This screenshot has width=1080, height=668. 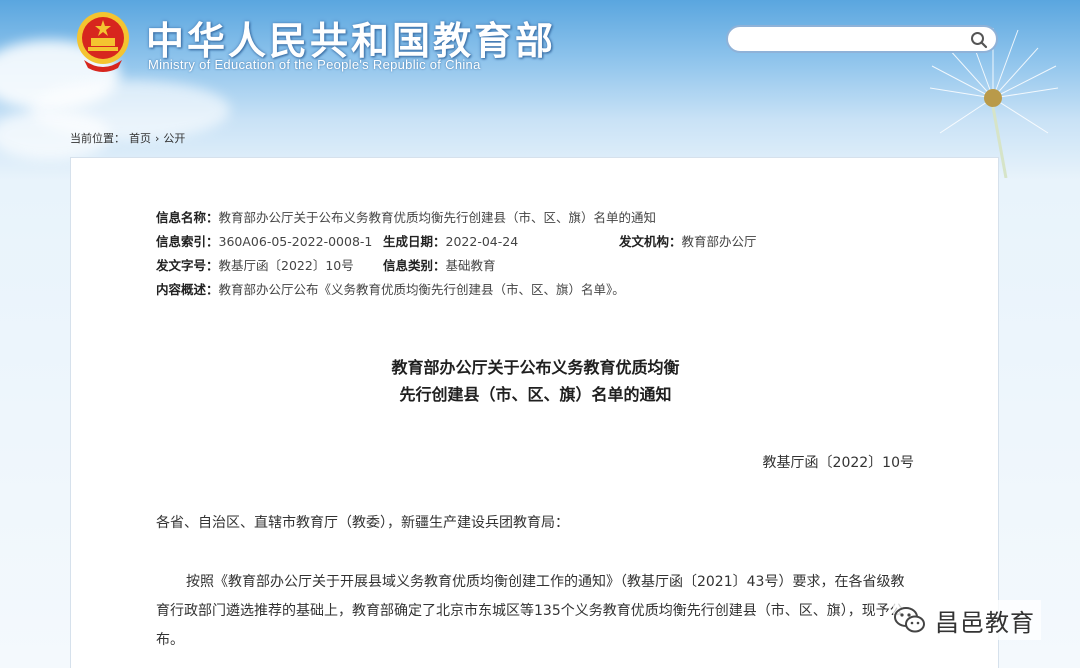 I want to click on document-title-line-1: 教育部办公厅关于公布义务教育优质均衡, so click(x=535, y=367).